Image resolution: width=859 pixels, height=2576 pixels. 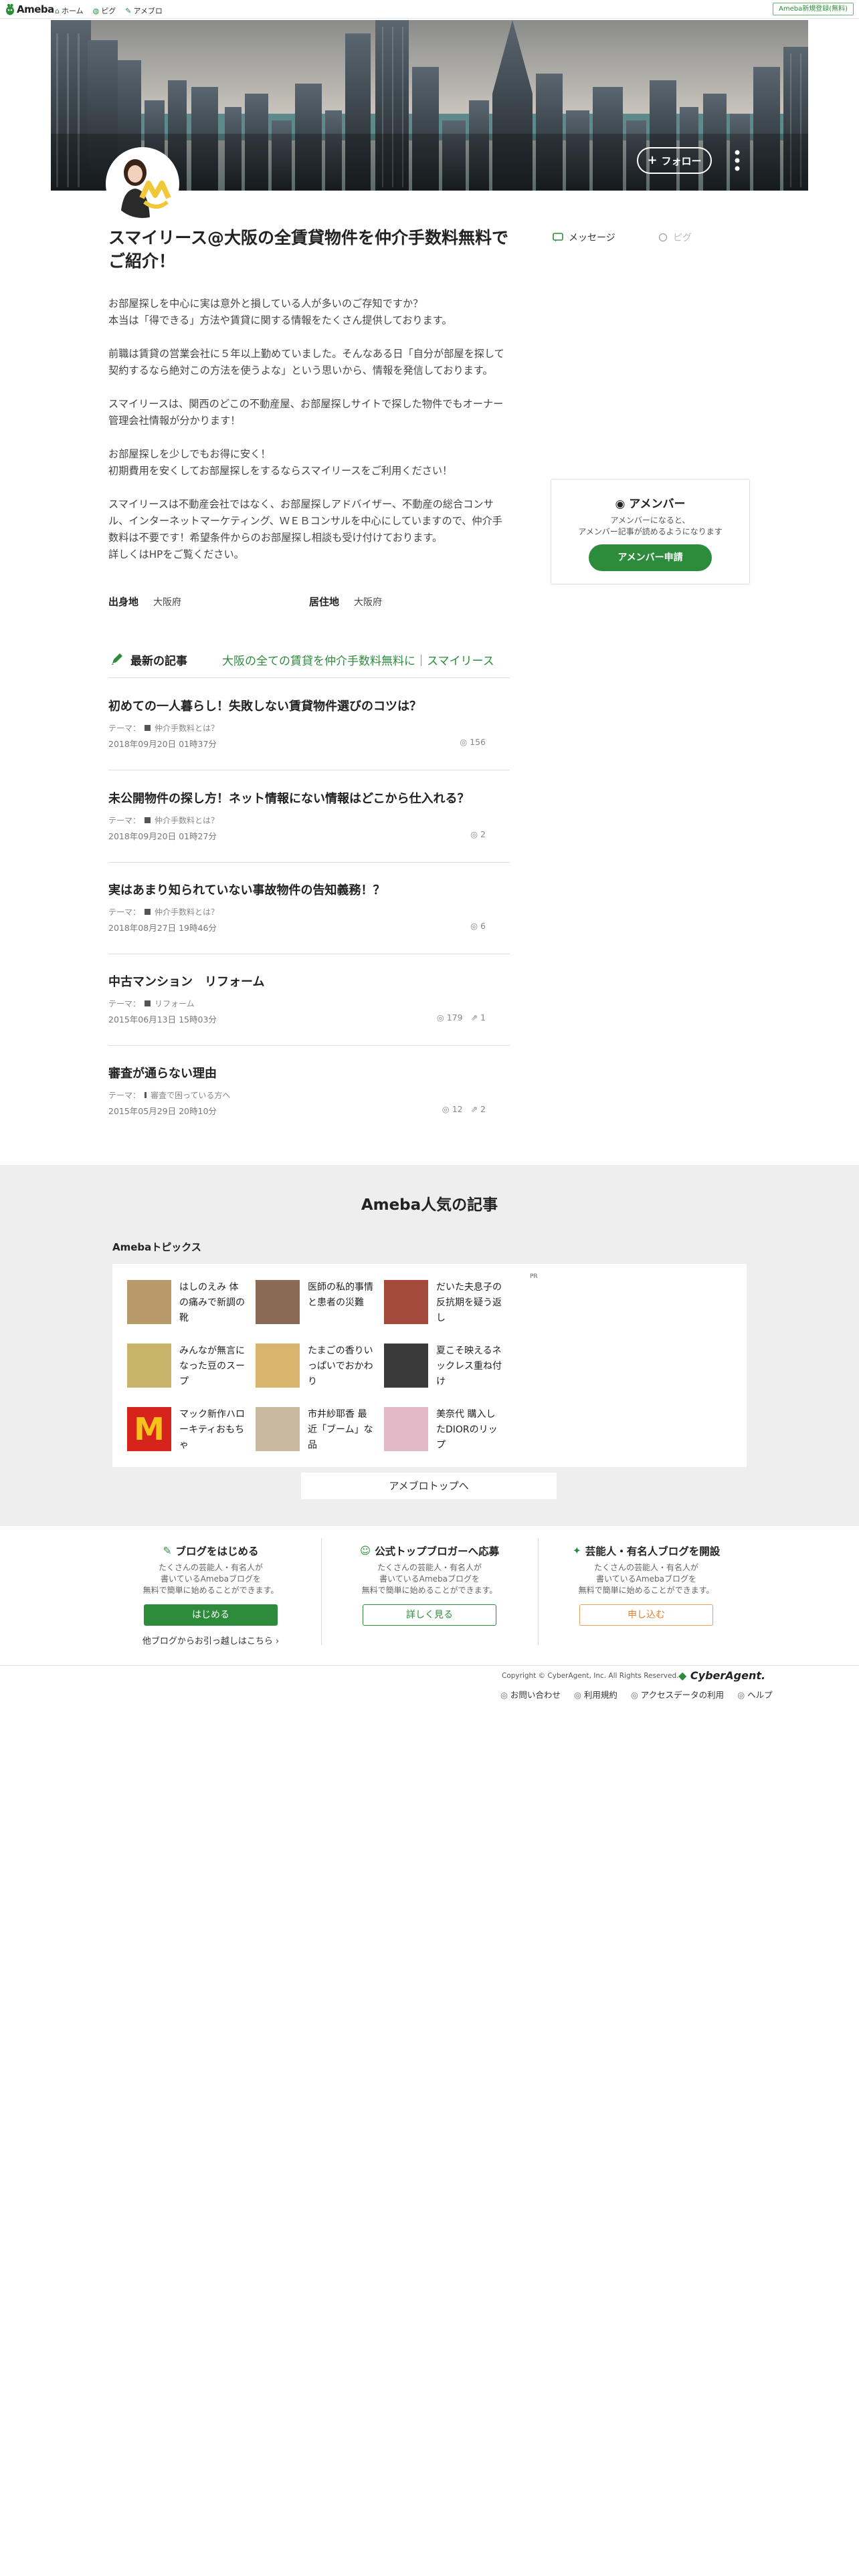 I want to click on footer-link-label: アクセスデータの利用, so click(x=682, y=1695).